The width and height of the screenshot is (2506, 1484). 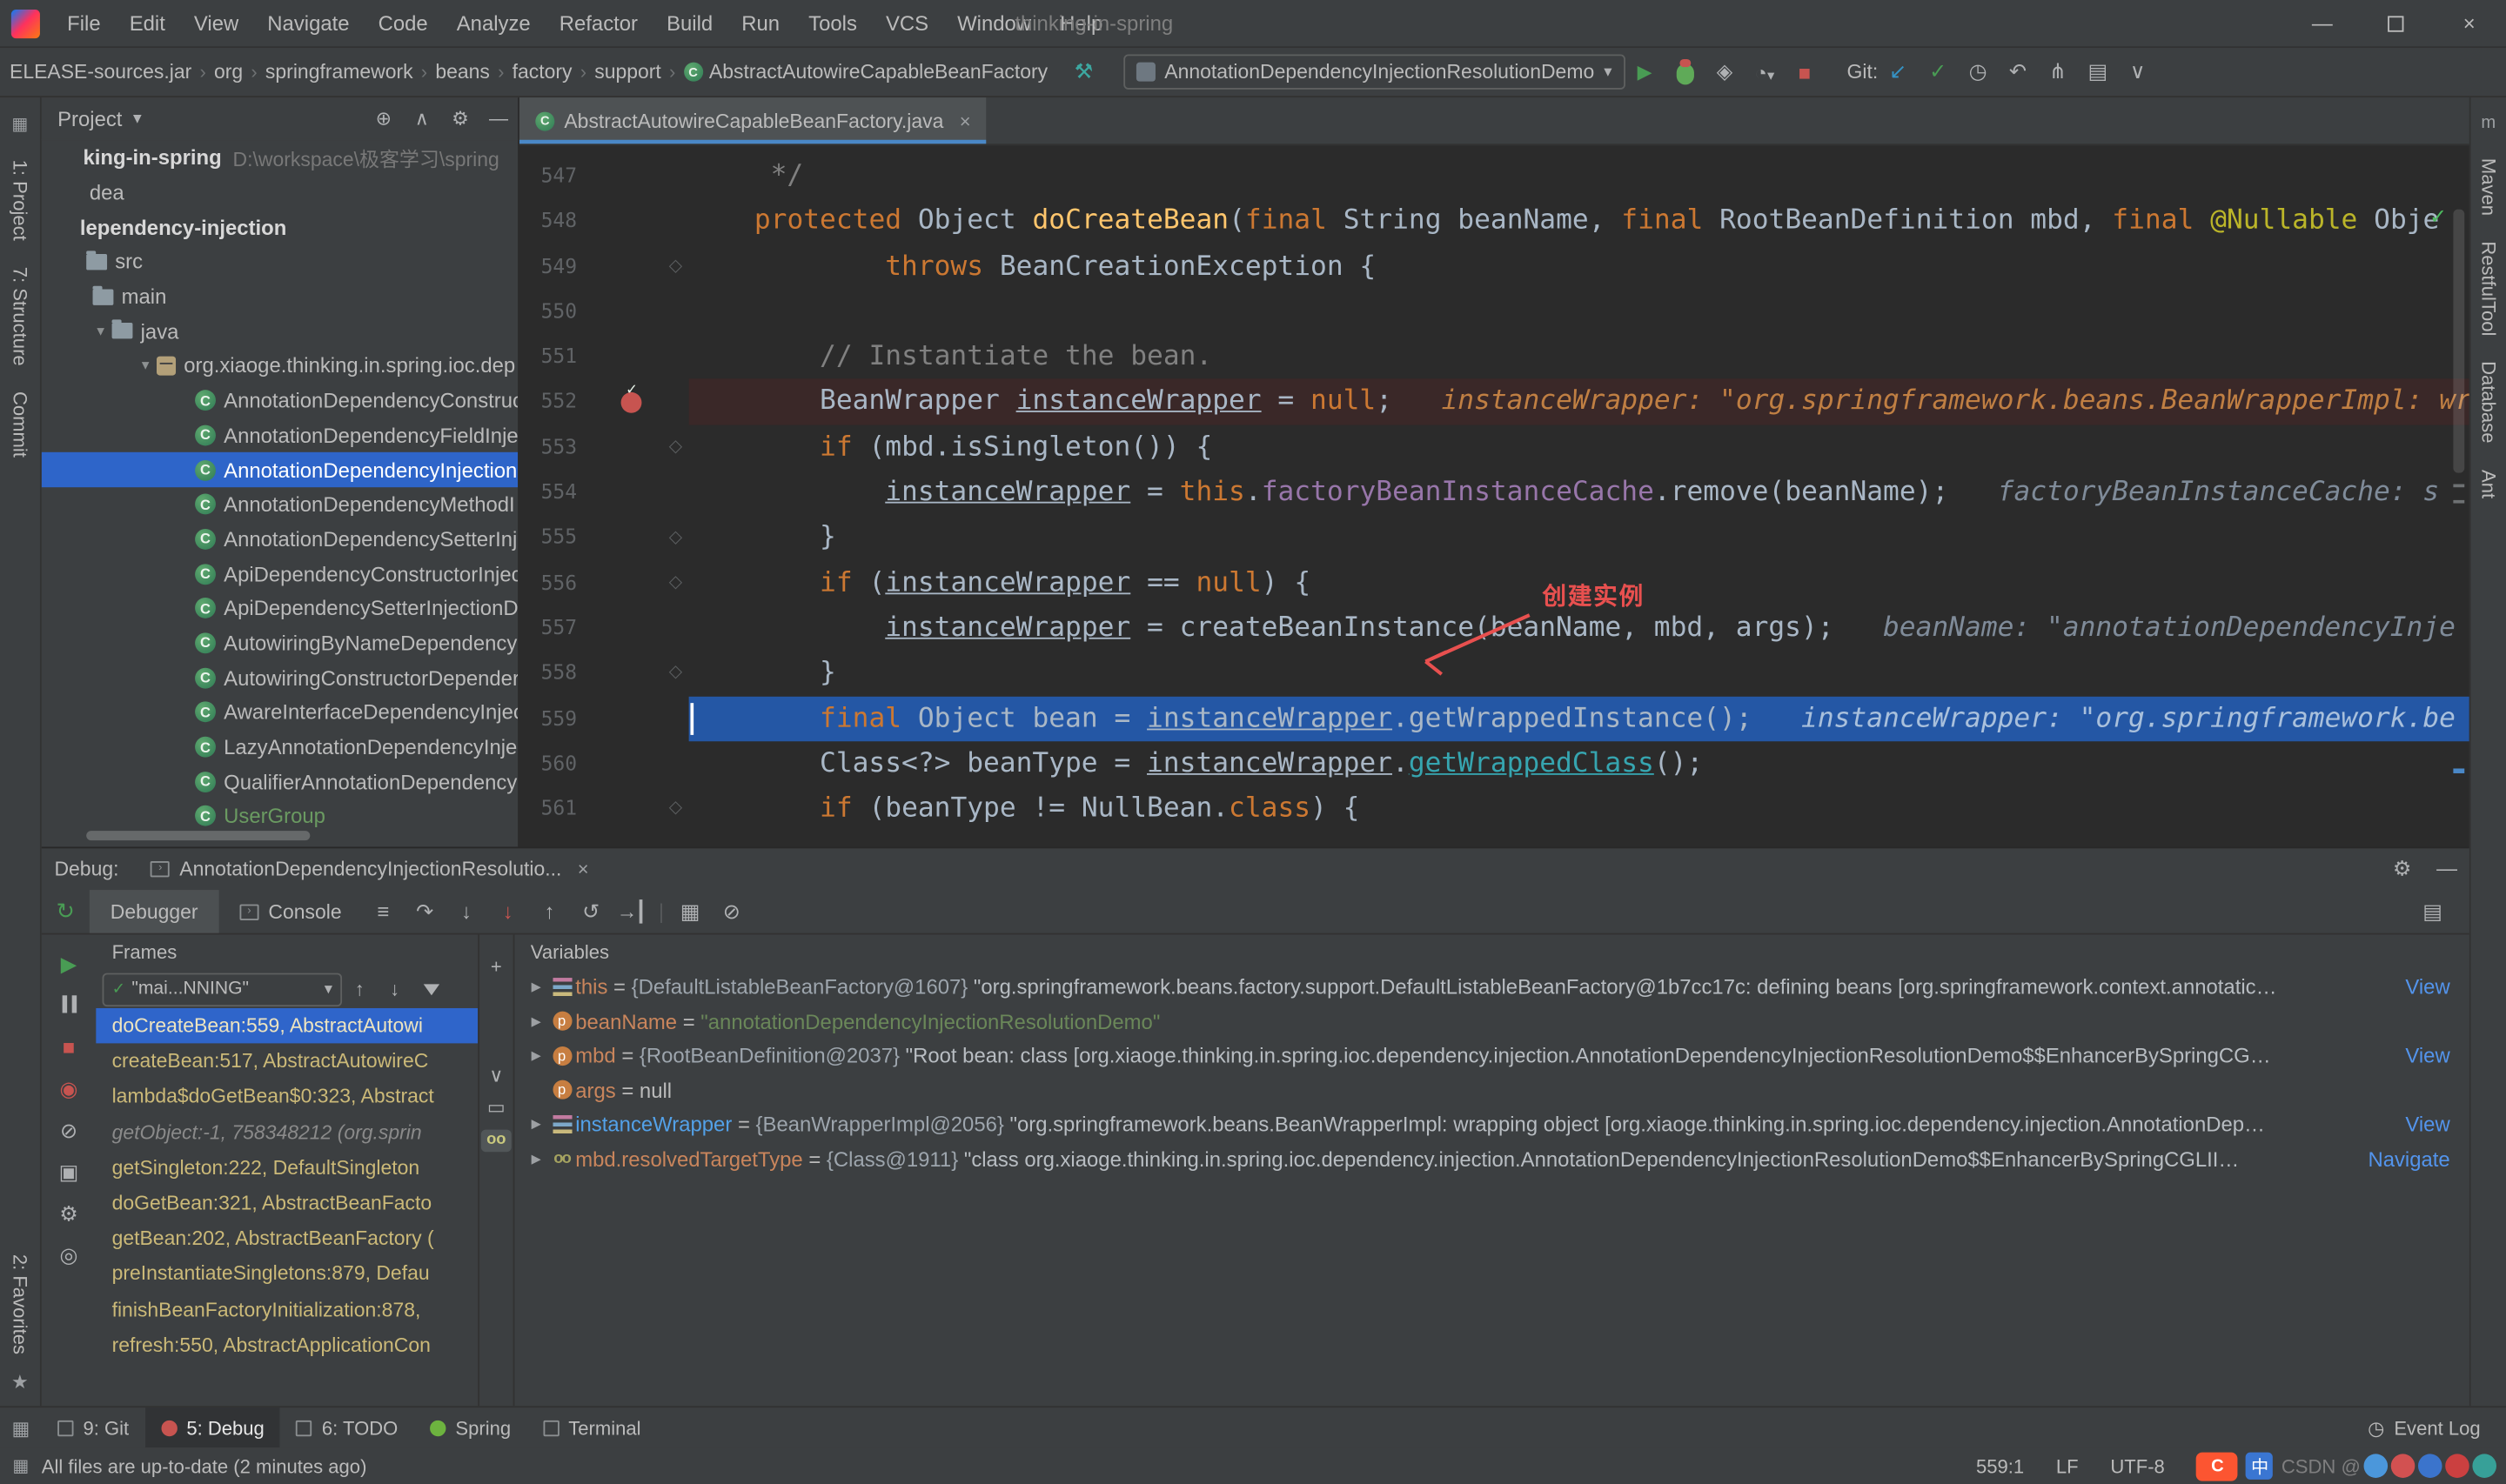 I want to click on project-tree-item: lependency-injection, so click(x=280, y=227).